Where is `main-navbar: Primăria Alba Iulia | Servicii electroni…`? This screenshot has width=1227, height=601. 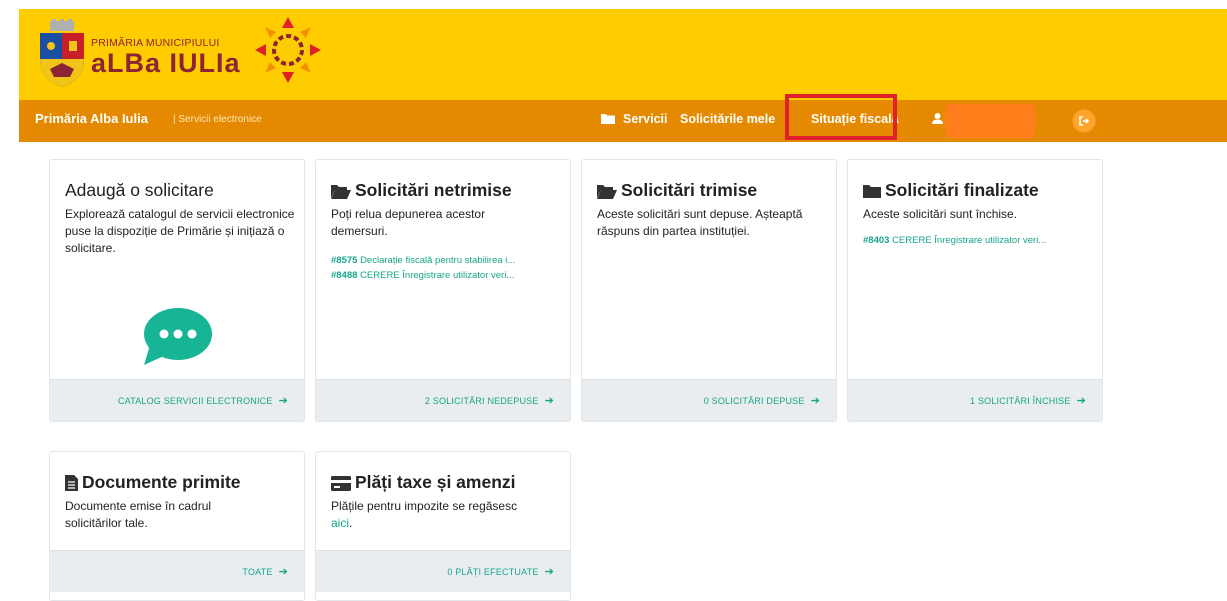 main-navbar: Primăria Alba Iulia | Servicii electroni… is located at coordinates (623, 121).